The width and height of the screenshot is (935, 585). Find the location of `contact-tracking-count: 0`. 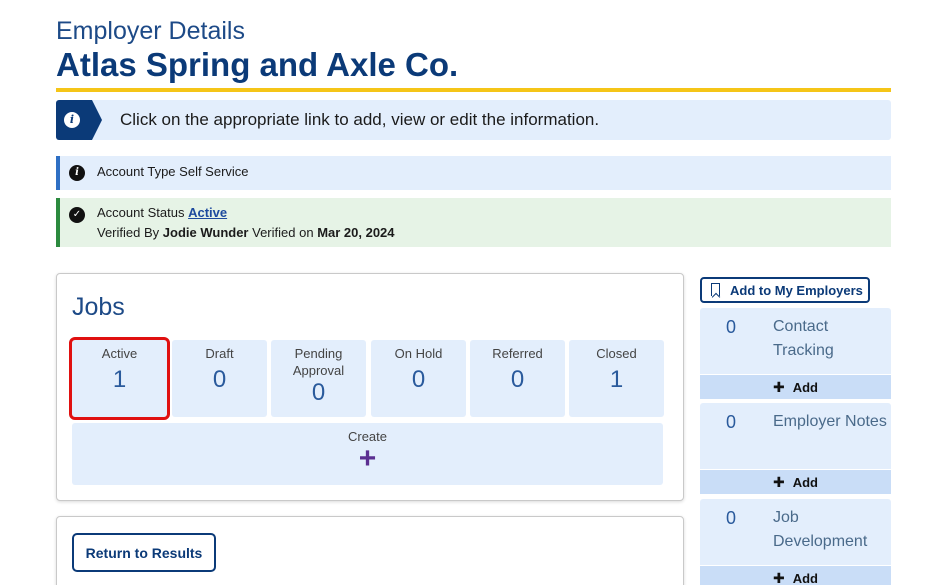

contact-tracking-count: 0 is located at coordinates (731, 327).